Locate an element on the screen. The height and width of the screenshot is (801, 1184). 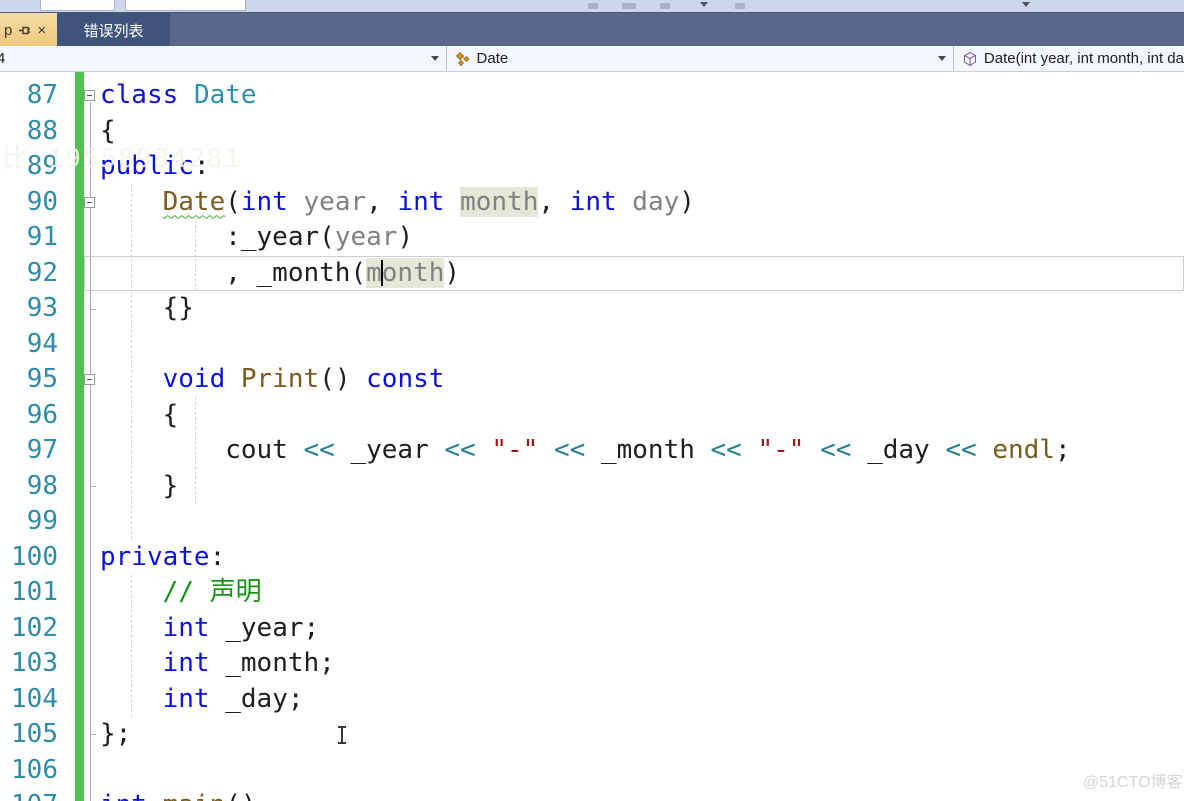
code-line-90: 90 Date(int year, int month, int day) is located at coordinates (592, 203).